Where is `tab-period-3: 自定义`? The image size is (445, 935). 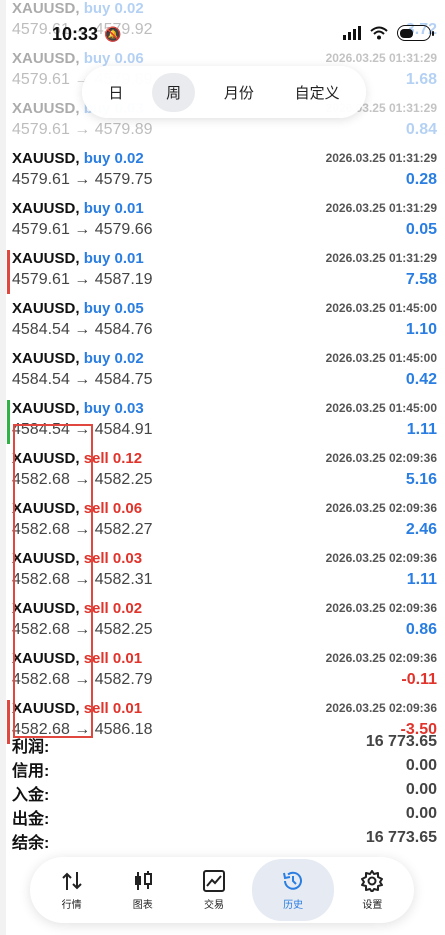 tab-period-3: 自定义 is located at coordinates (317, 92).